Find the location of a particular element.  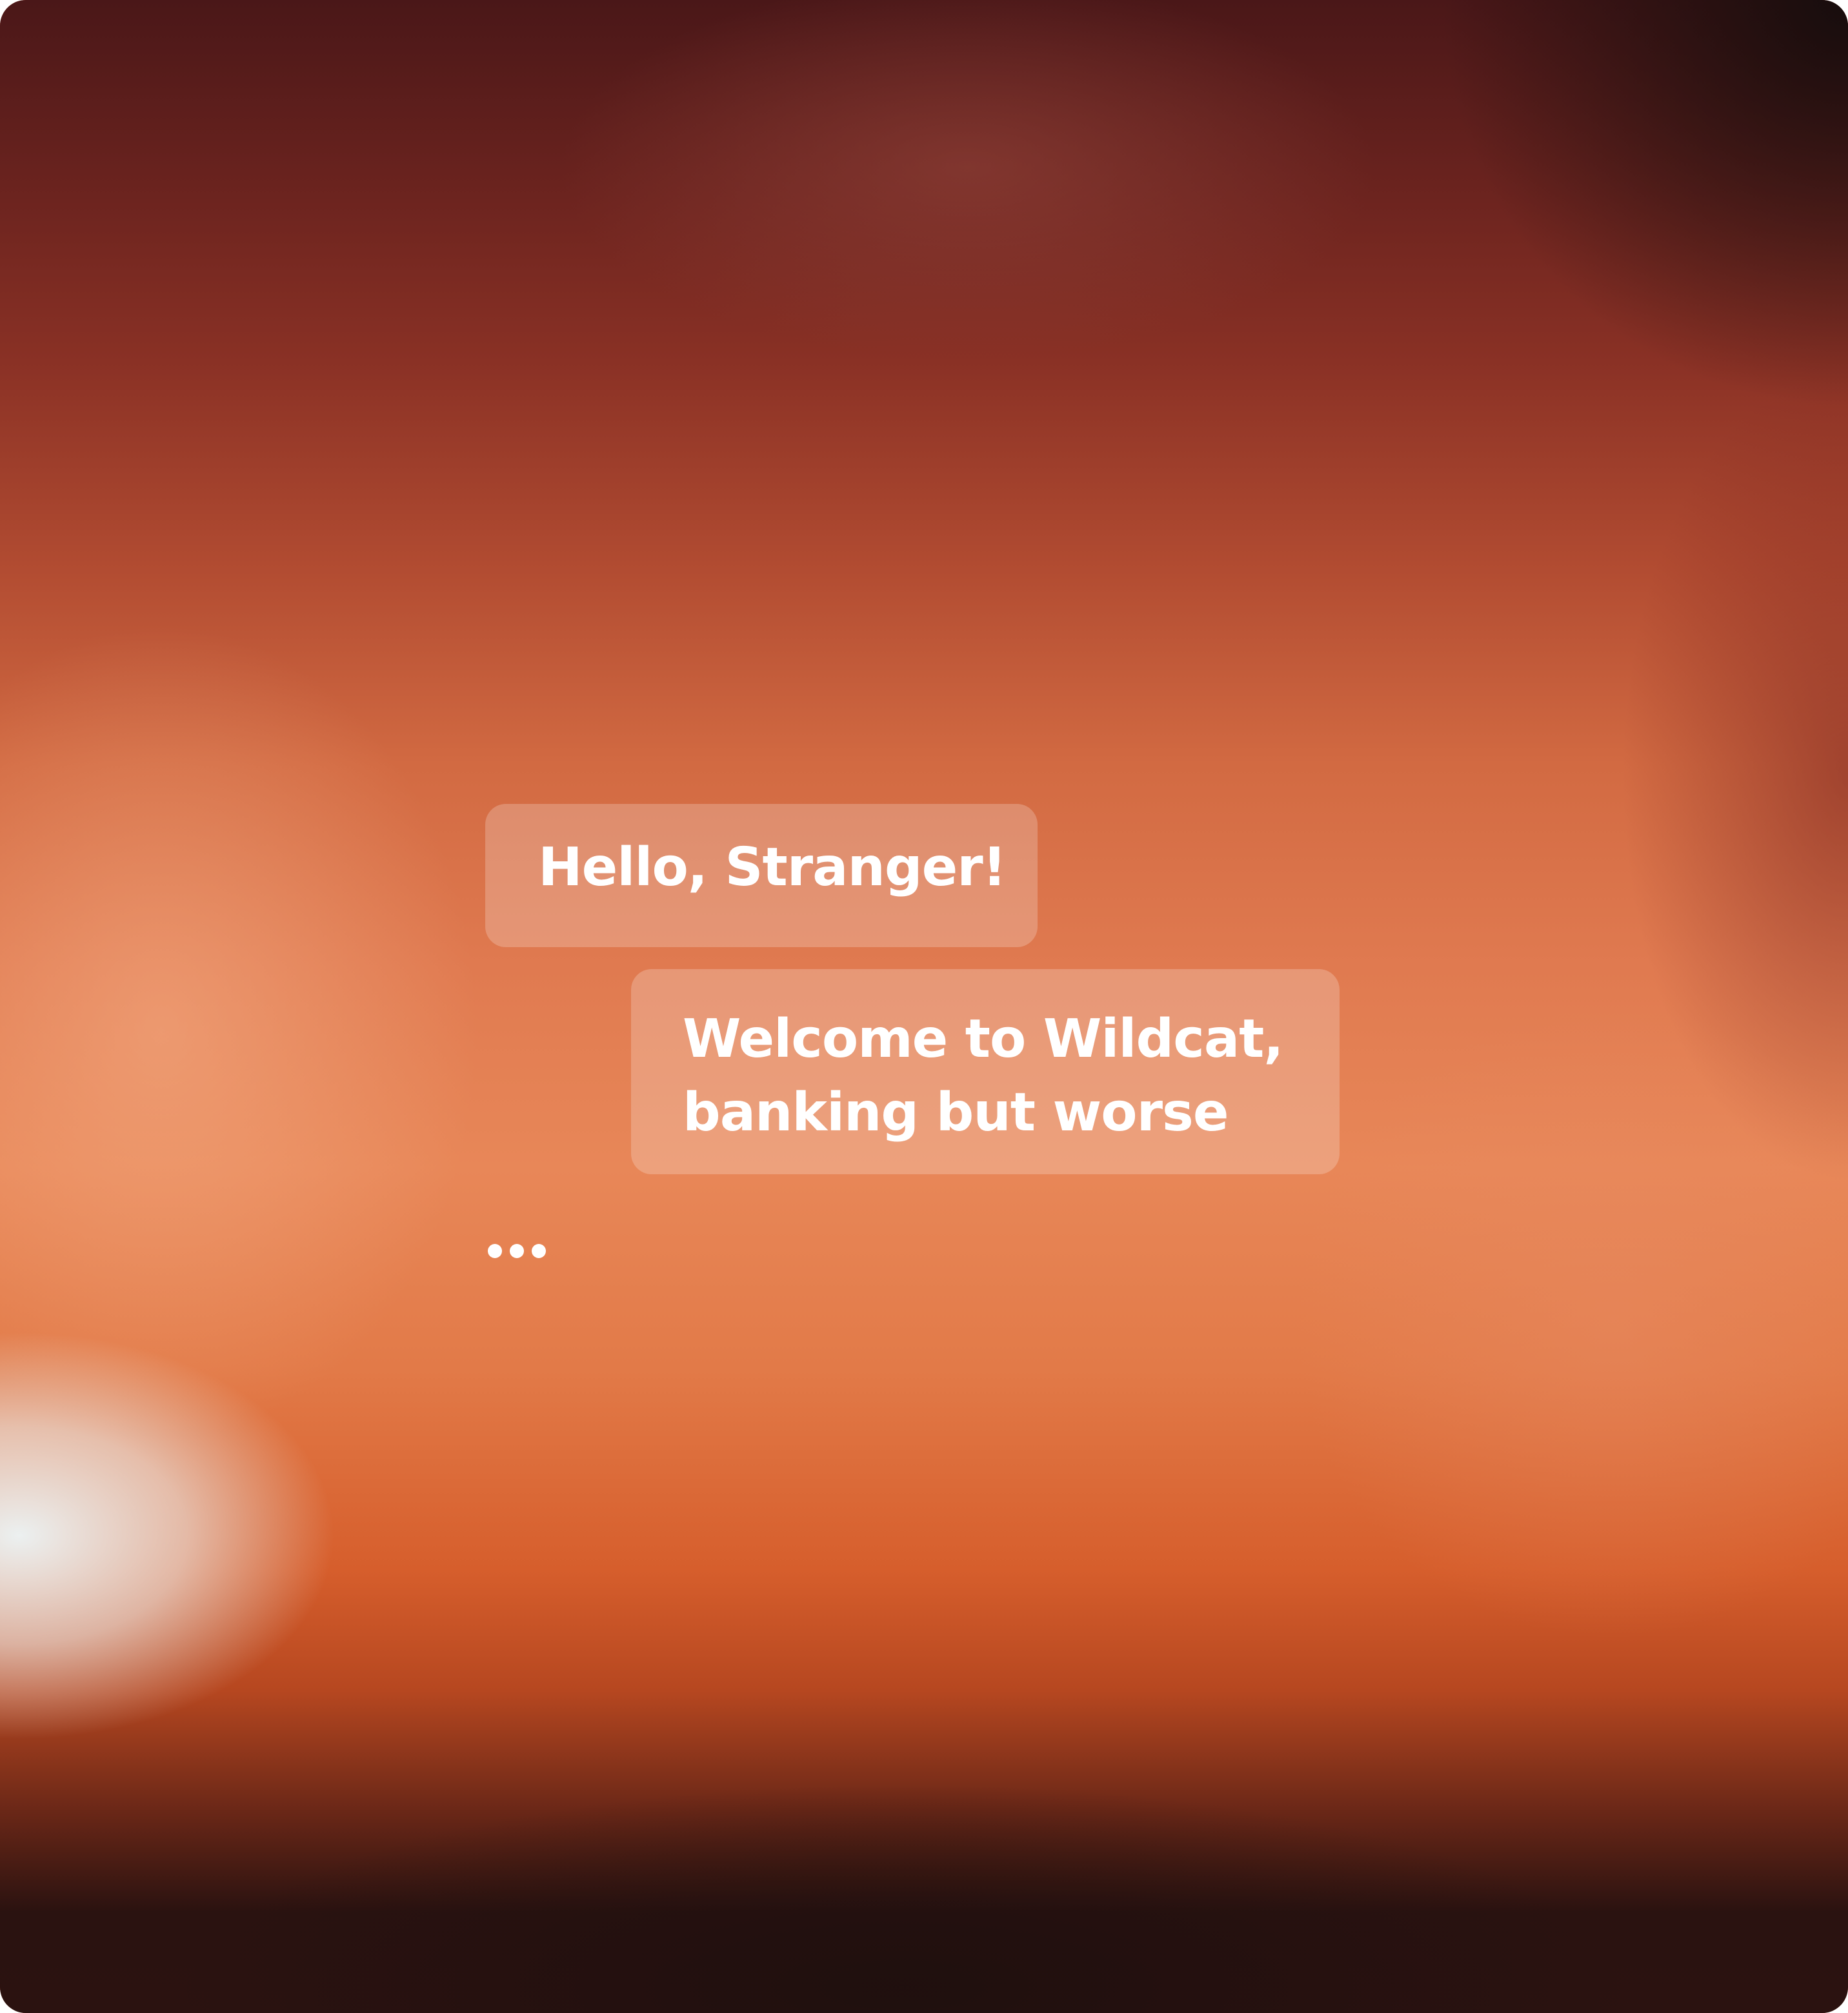

message-bubble-greeting: Hello, Stranger! is located at coordinates (761, 875).